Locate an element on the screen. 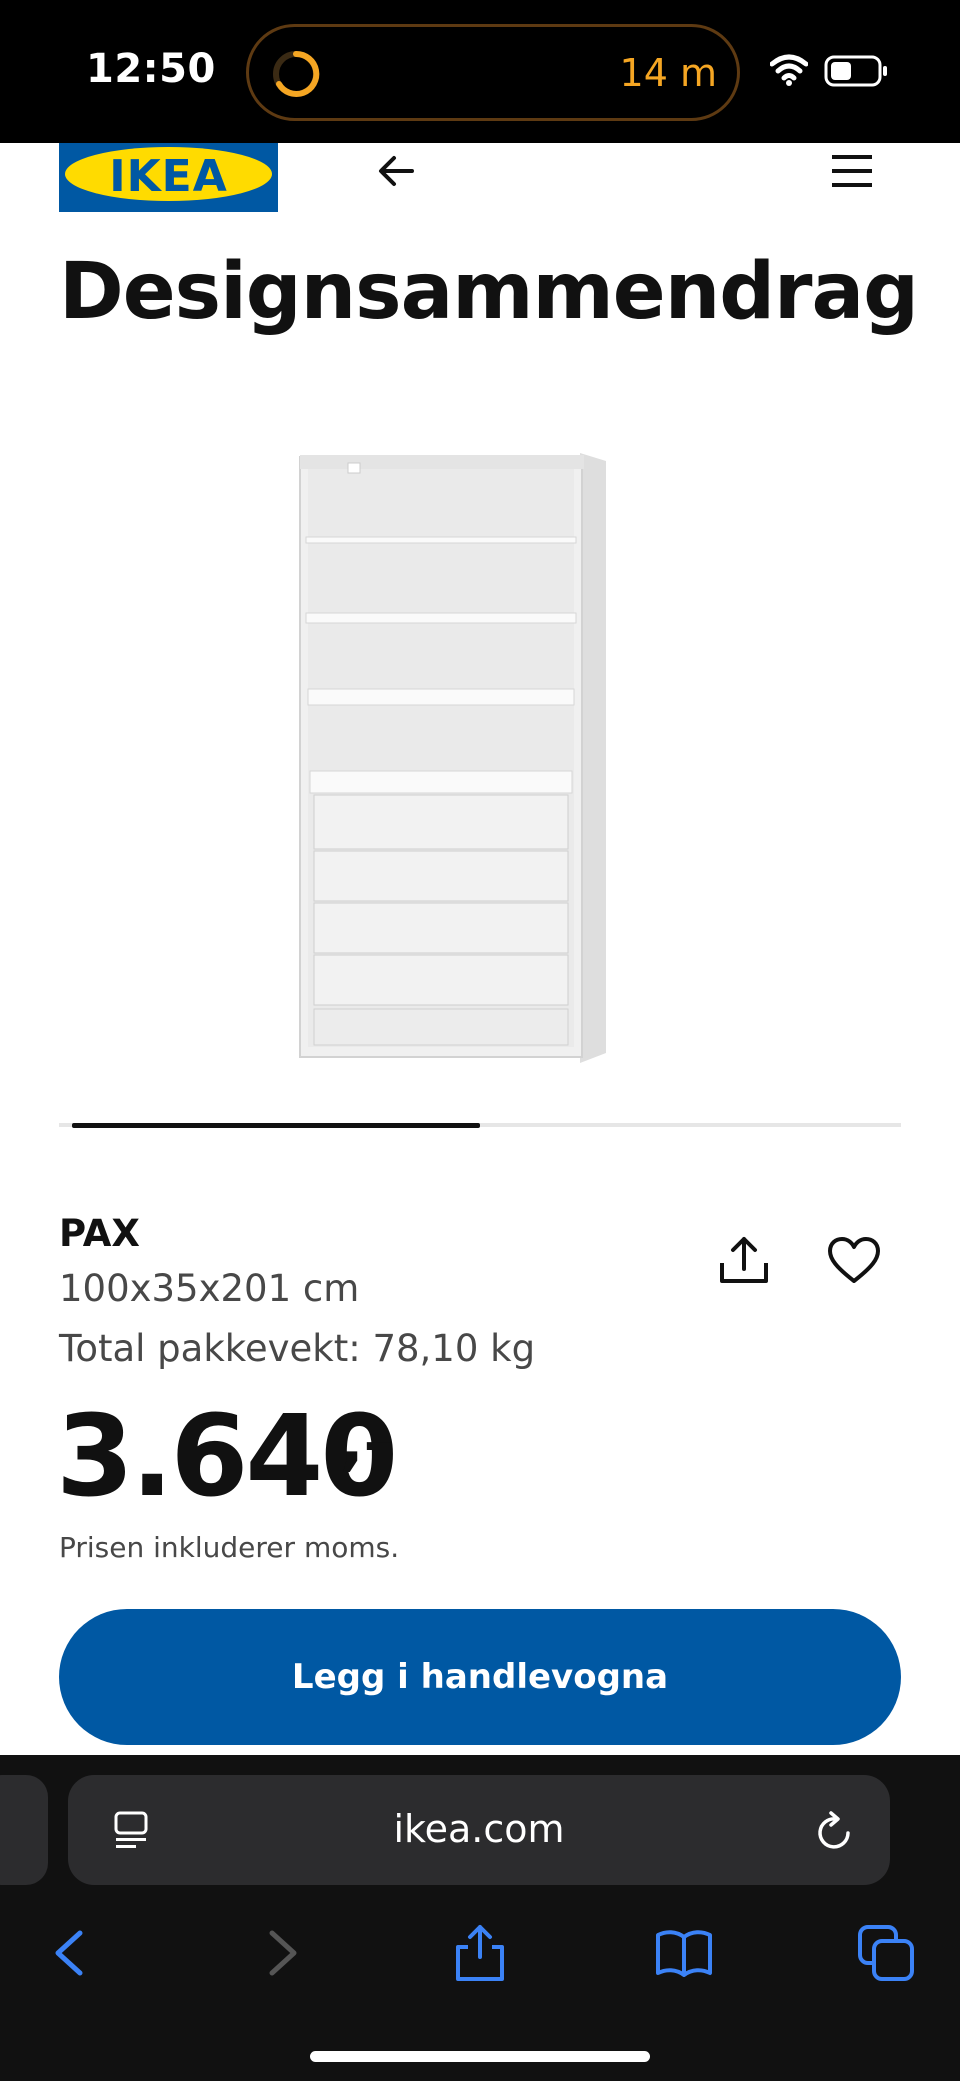  ikea-logo: IKEA is located at coordinates (168, 177).